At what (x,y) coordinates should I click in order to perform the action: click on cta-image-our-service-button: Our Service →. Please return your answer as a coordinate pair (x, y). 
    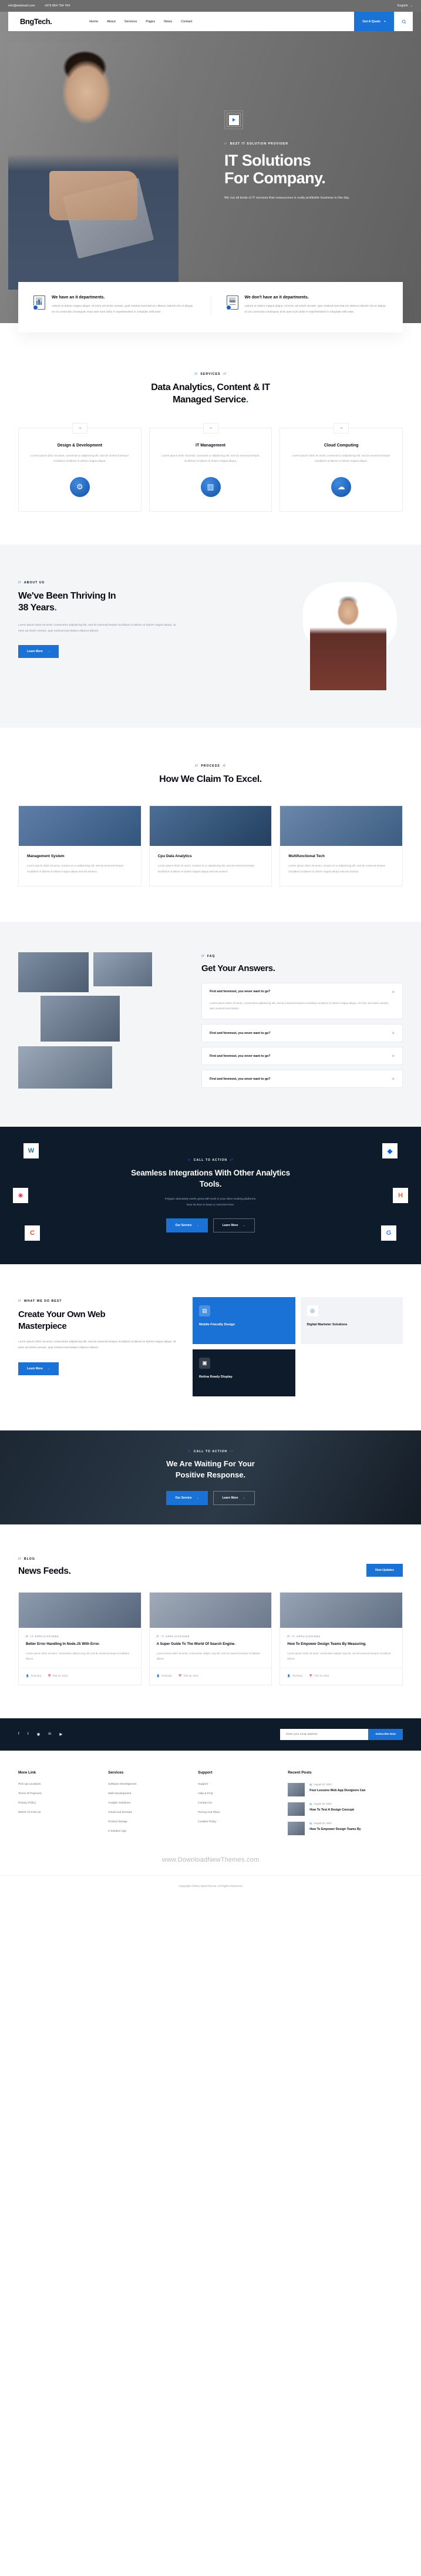
    Looking at the image, I should click on (187, 1497).